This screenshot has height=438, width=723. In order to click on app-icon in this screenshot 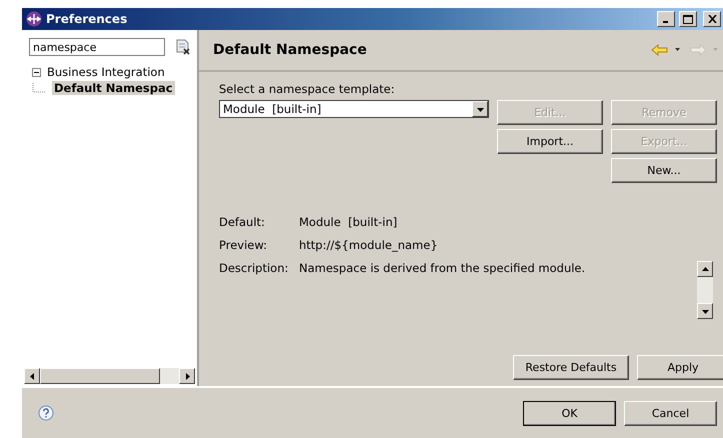, I will do `click(34, 19)`.